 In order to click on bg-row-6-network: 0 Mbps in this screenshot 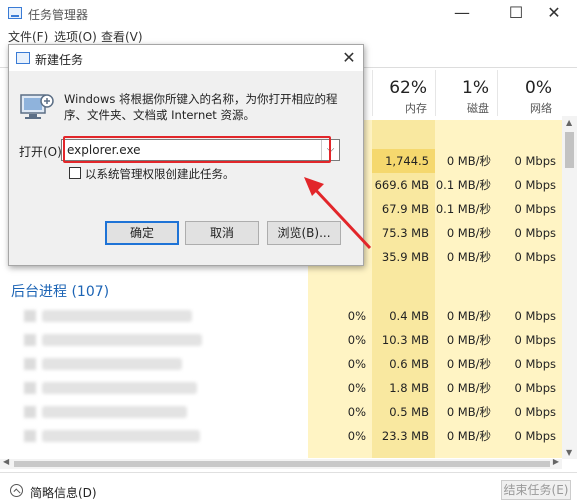, I will do `click(535, 436)`.